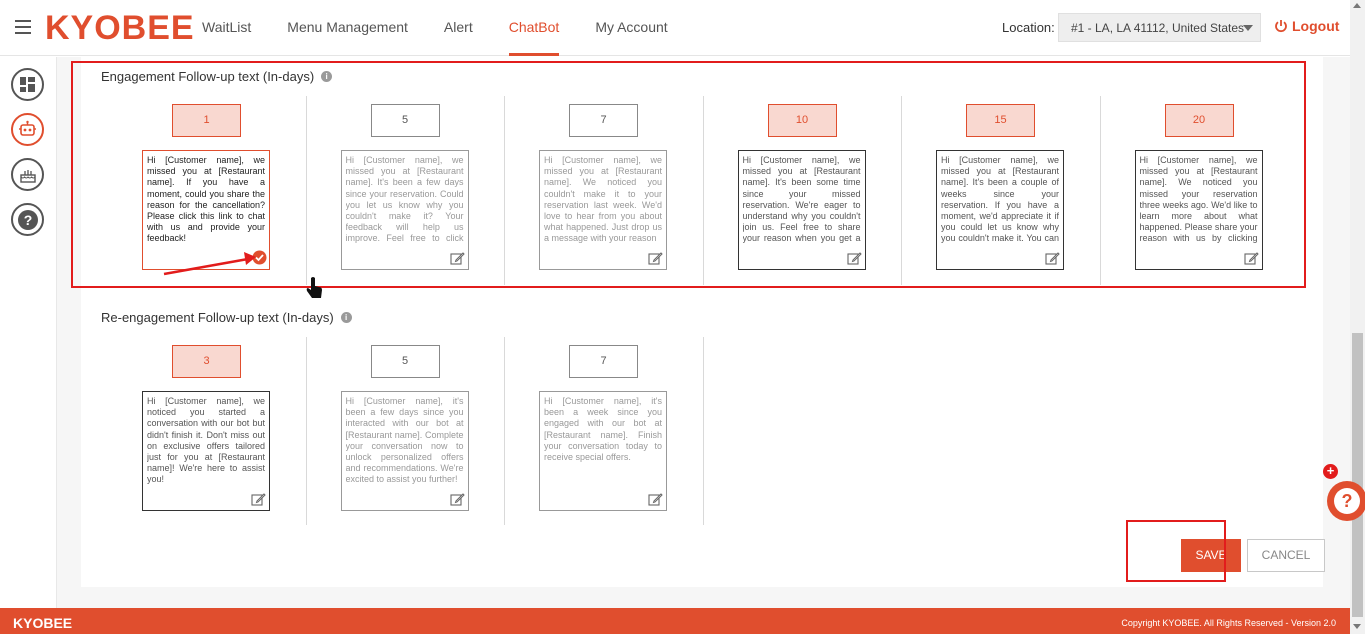 The image size is (1365, 634). I want to click on chat-widget-icon: ?, so click(1346, 501).